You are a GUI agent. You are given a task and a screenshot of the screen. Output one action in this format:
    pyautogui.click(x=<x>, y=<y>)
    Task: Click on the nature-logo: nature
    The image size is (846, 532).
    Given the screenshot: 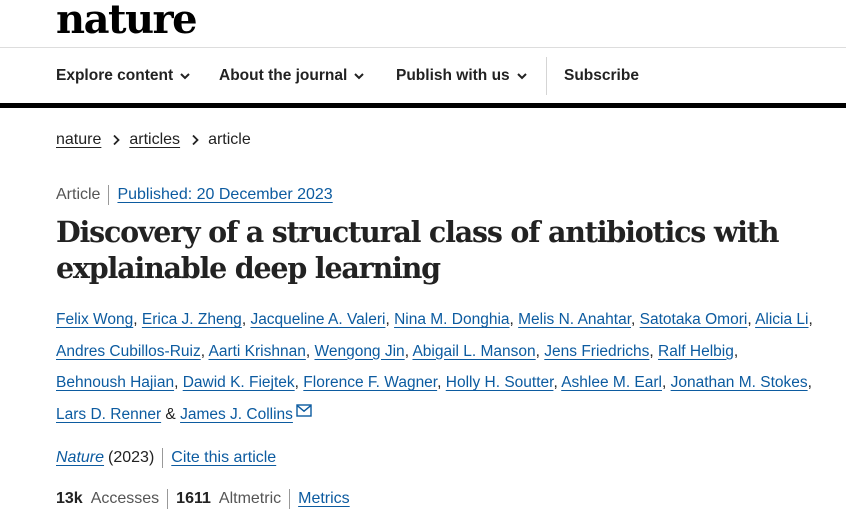 What is the action you would take?
    pyautogui.click(x=127, y=23)
    